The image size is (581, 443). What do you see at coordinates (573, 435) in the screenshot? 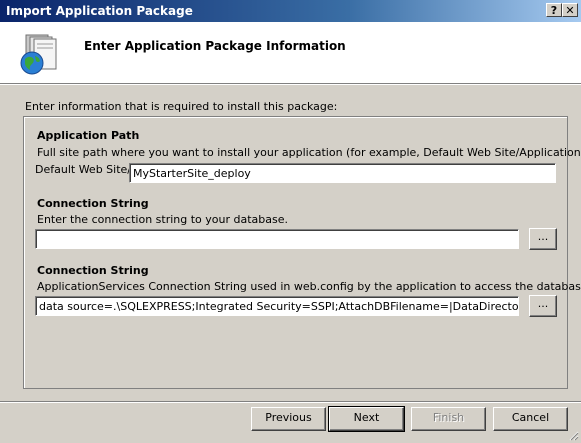
I see `resize-grip-icon` at bounding box center [573, 435].